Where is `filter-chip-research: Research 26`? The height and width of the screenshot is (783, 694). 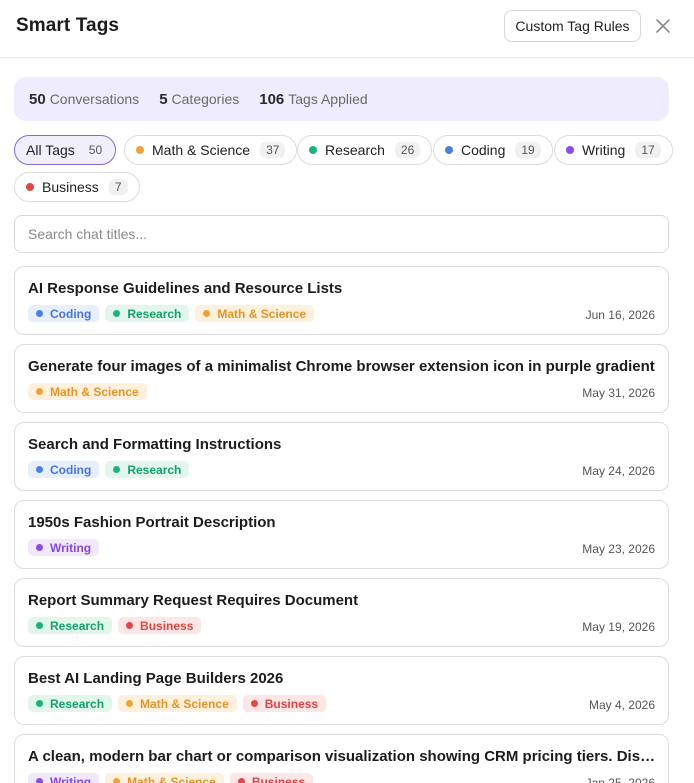
filter-chip-research: Research 26 is located at coordinates (365, 150).